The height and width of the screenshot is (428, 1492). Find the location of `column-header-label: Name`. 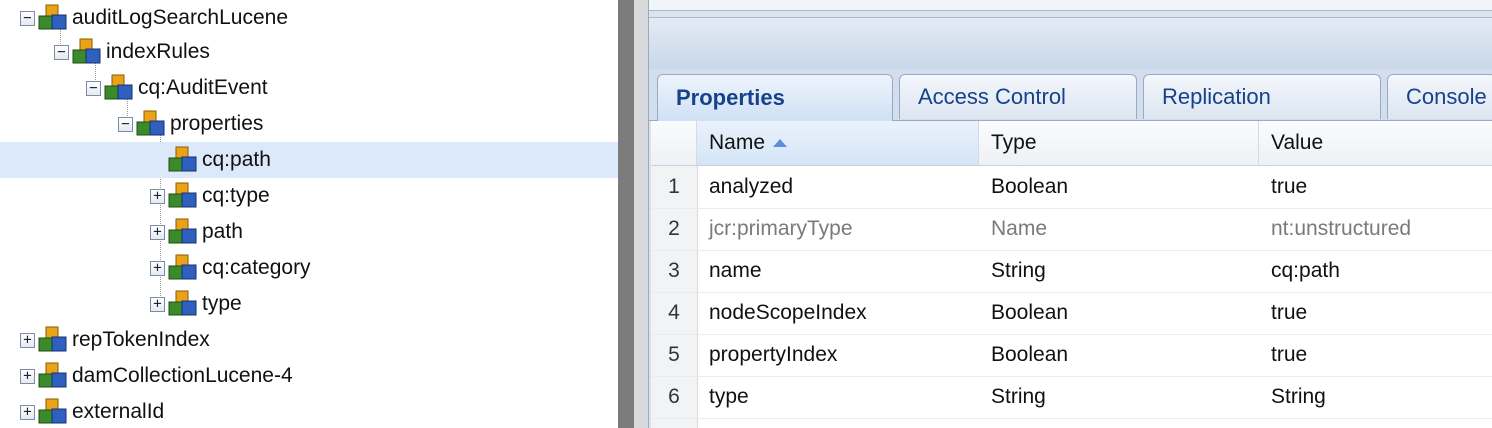

column-header-label: Name is located at coordinates (737, 142).